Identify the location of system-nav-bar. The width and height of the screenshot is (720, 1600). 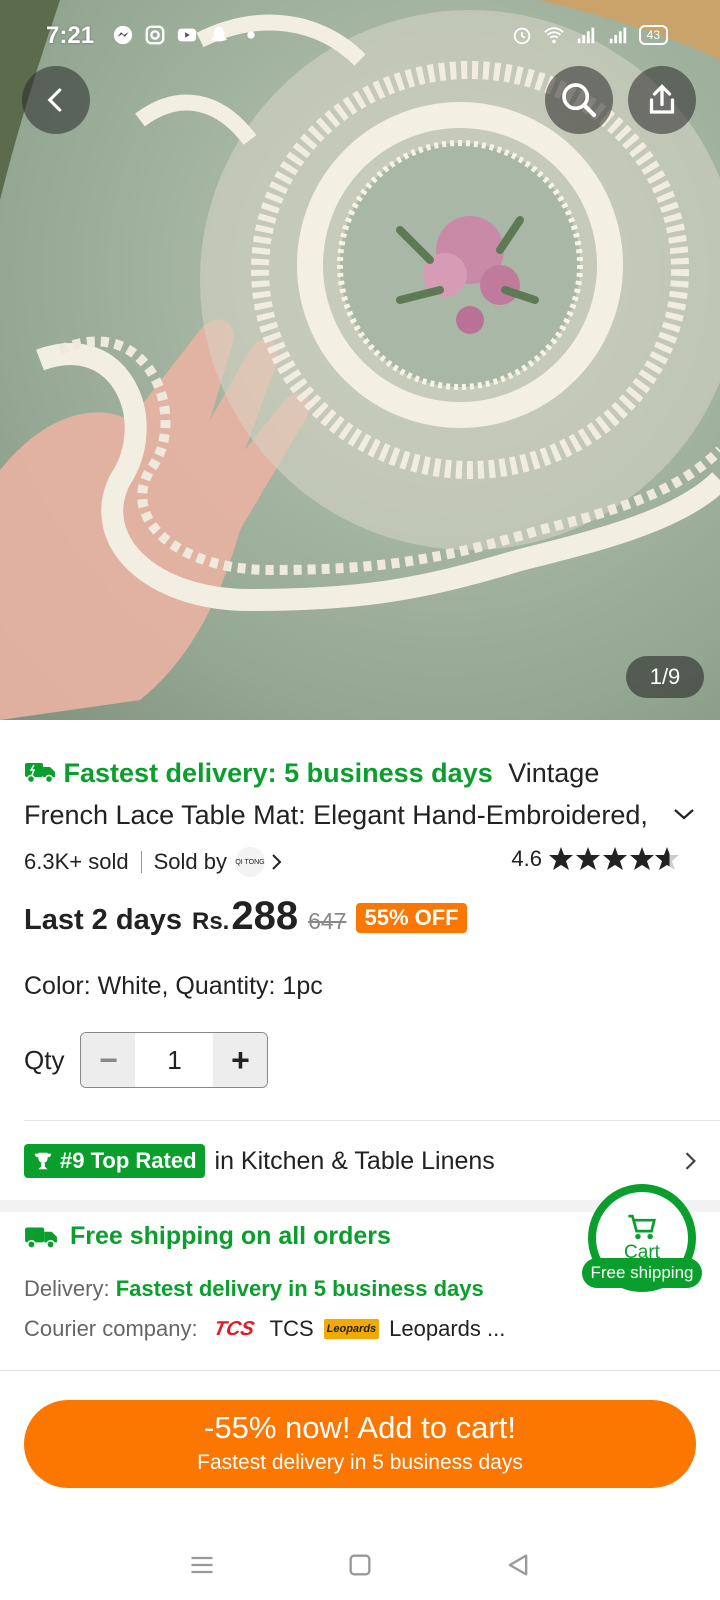
(360, 1565).